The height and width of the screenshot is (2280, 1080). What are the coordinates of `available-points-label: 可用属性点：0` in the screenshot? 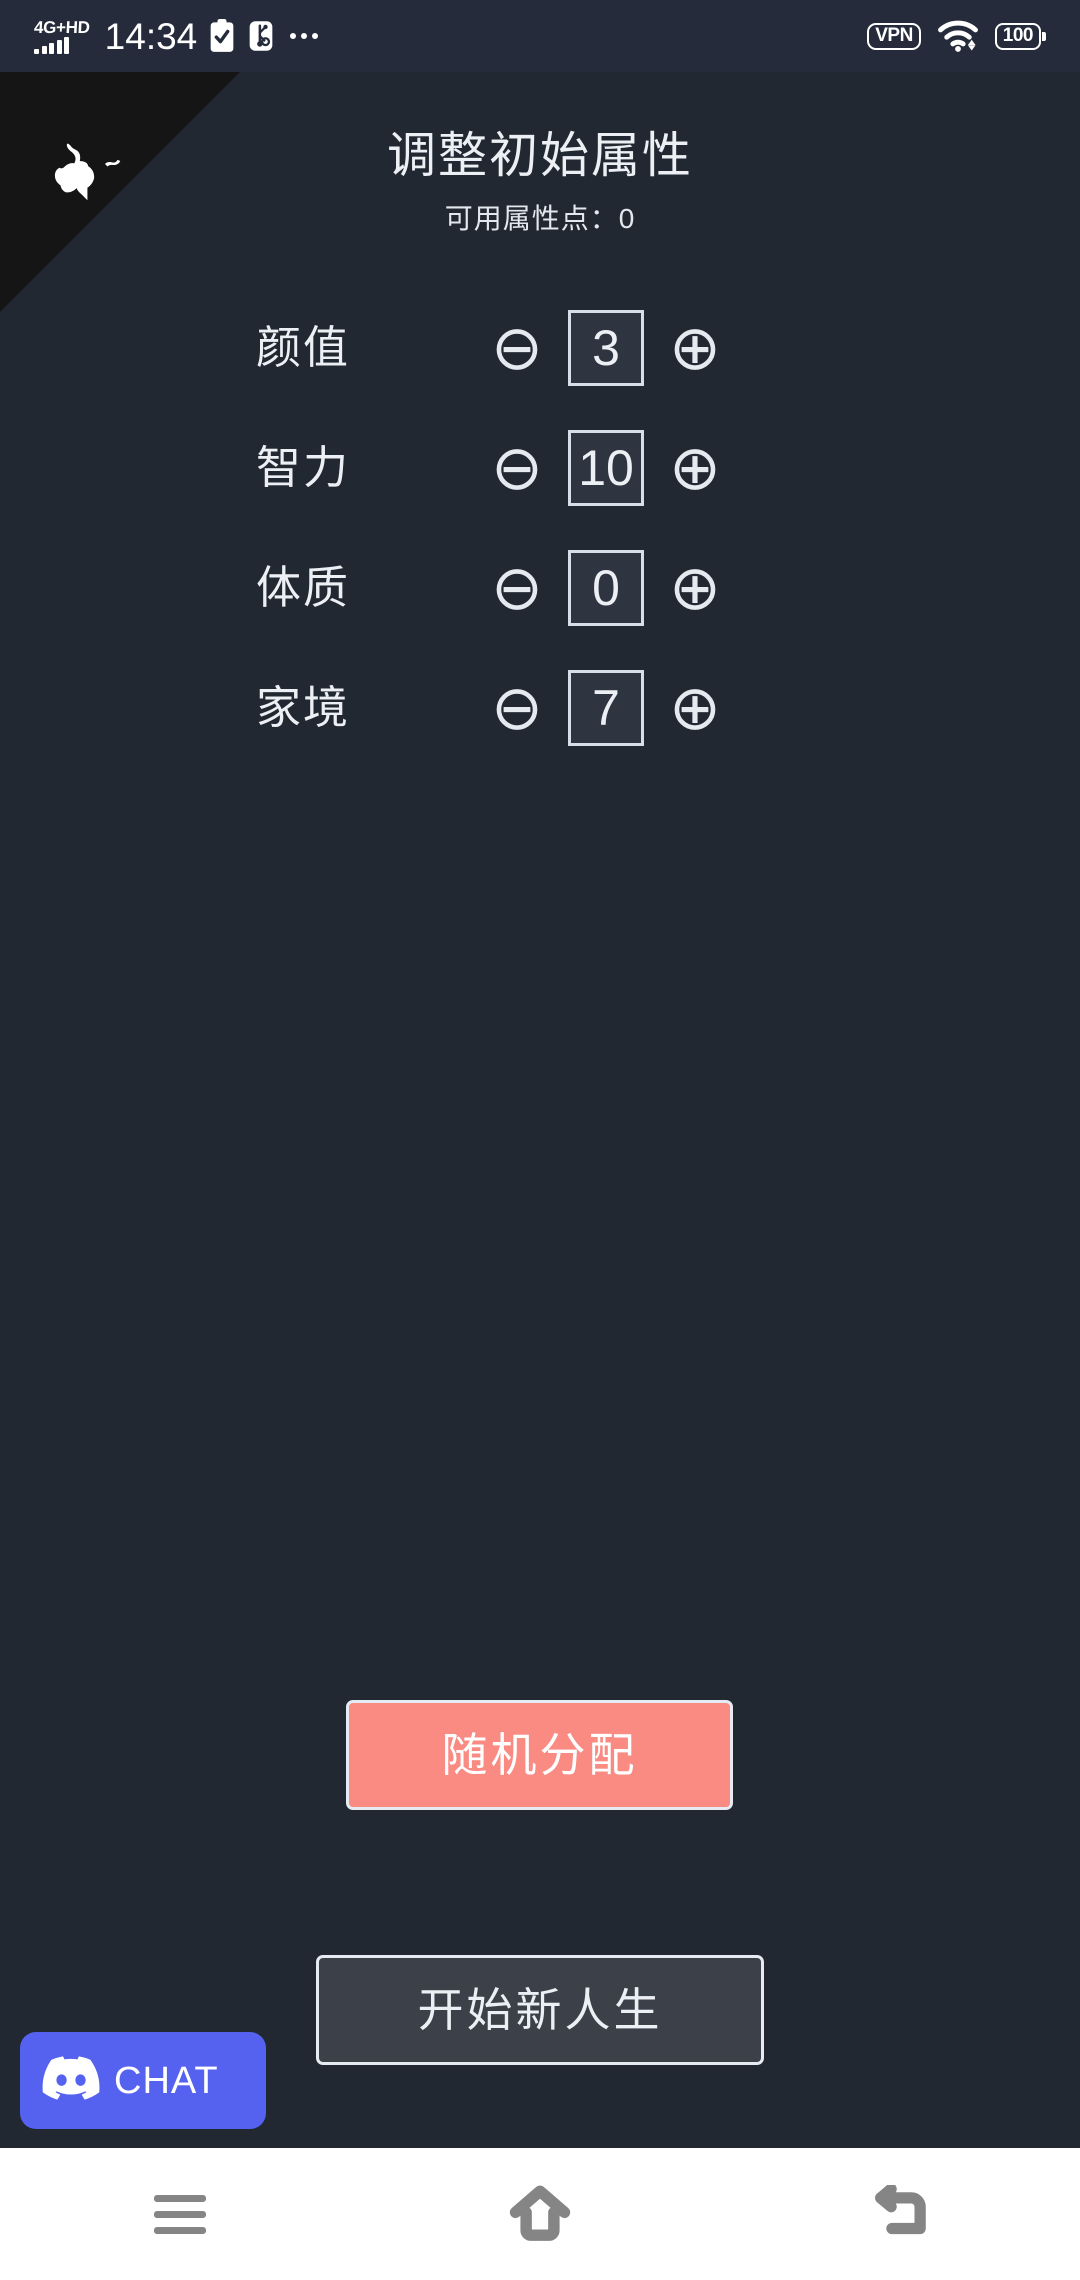 It's located at (540, 218).